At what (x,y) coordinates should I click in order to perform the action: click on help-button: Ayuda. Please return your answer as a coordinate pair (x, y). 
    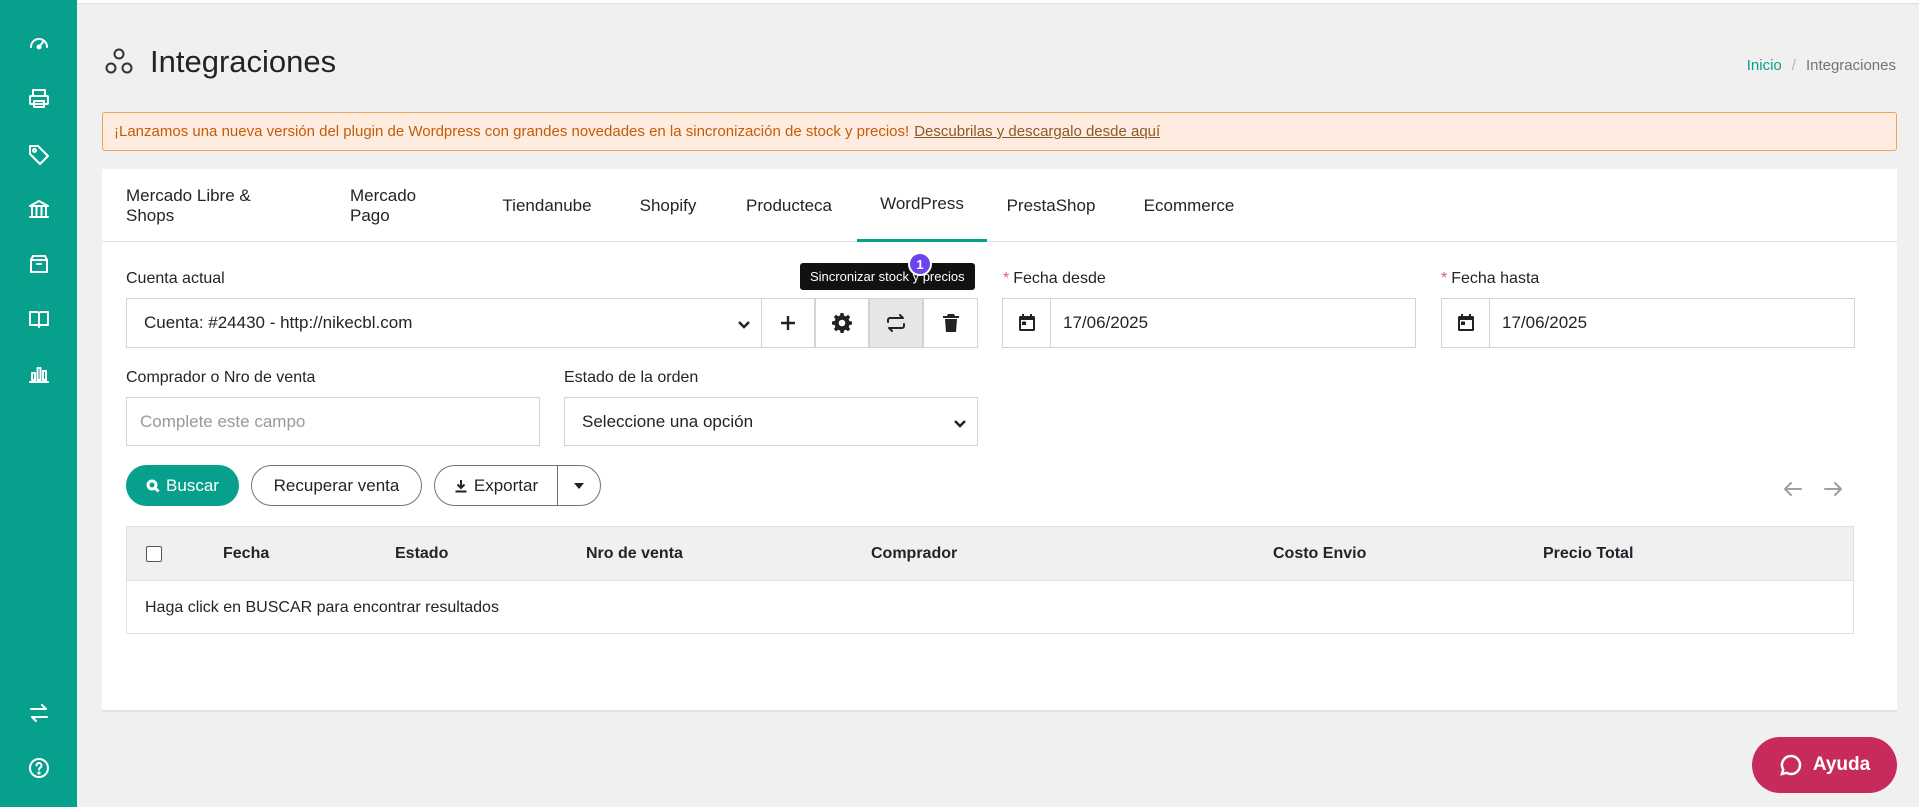
    Looking at the image, I should click on (1824, 765).